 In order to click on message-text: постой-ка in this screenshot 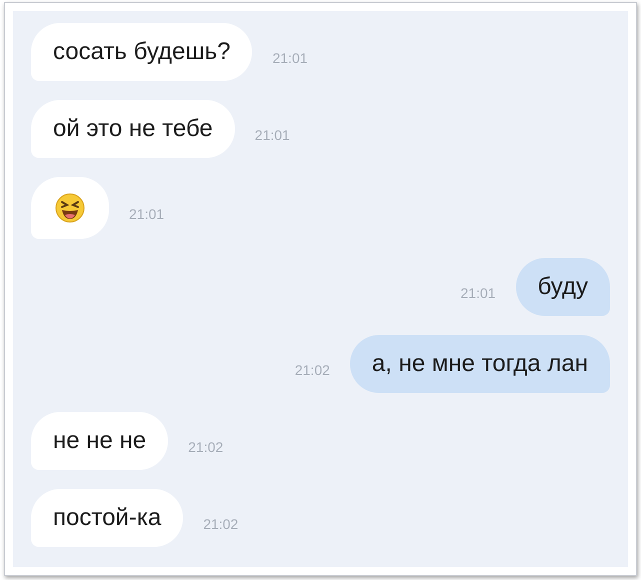, I will do `click(107, 518)`.